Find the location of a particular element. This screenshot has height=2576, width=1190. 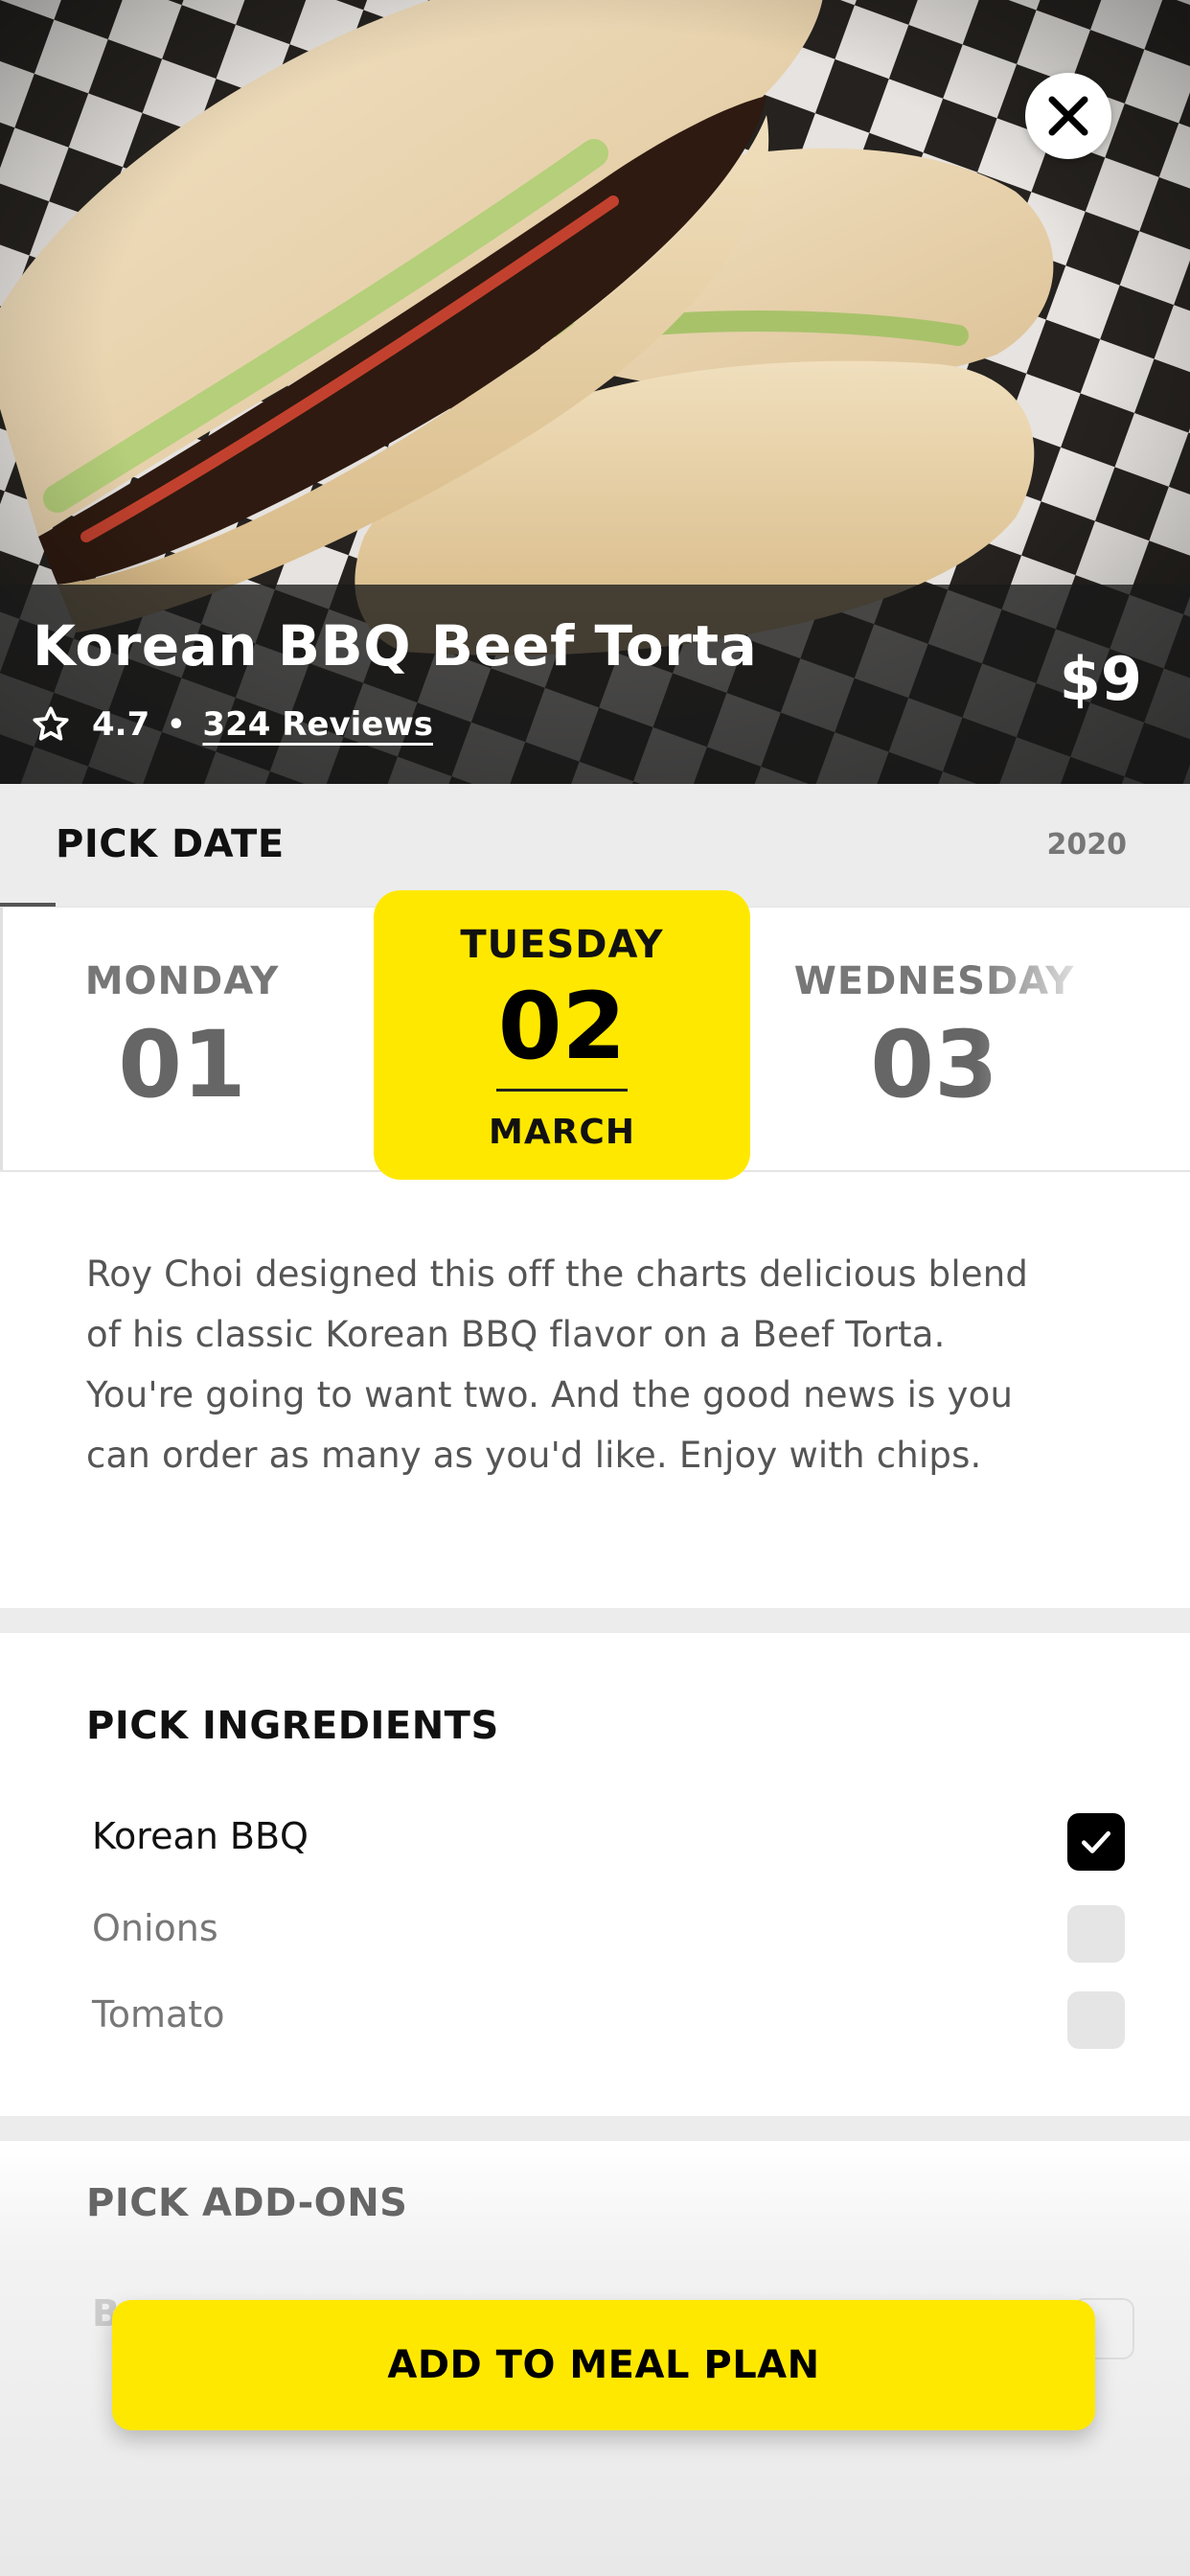

reviews-link: 324 Reviews is located at coordinates (318, 724).